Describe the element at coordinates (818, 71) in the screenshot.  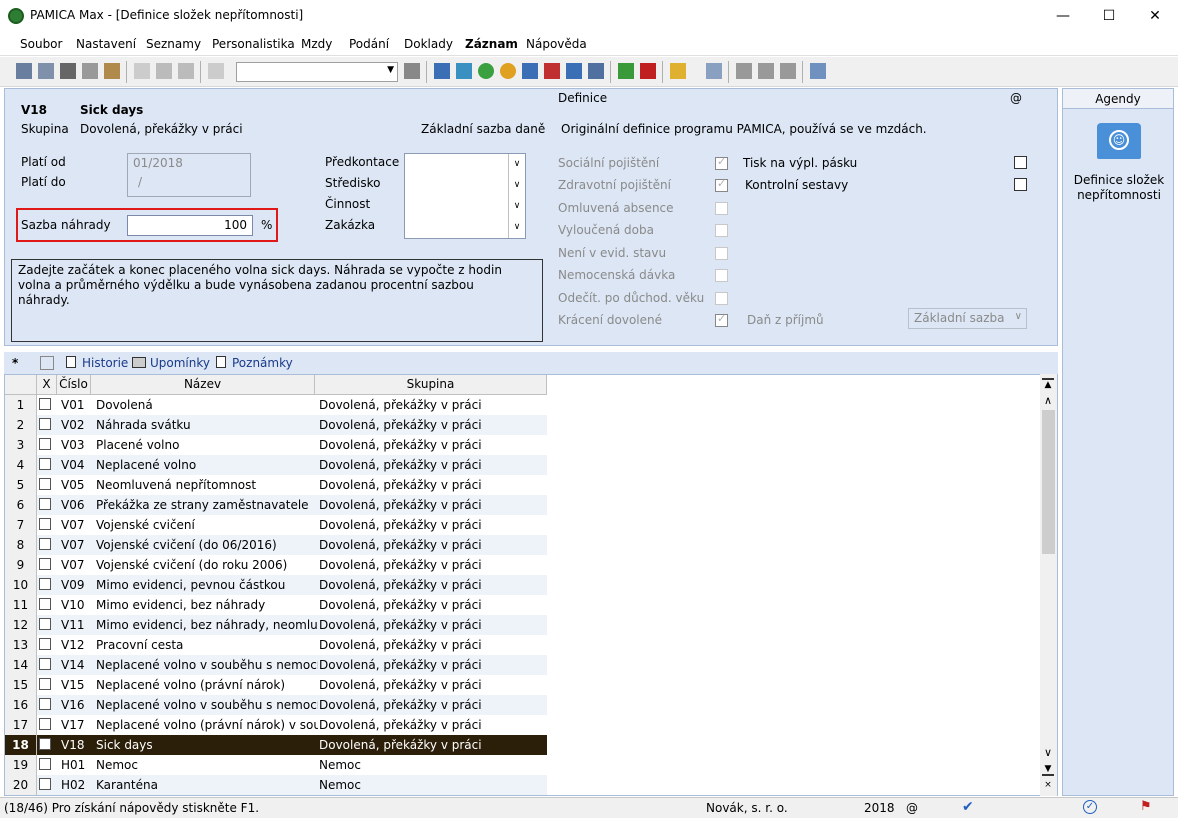
I see `help-pointer-icon` at that location.